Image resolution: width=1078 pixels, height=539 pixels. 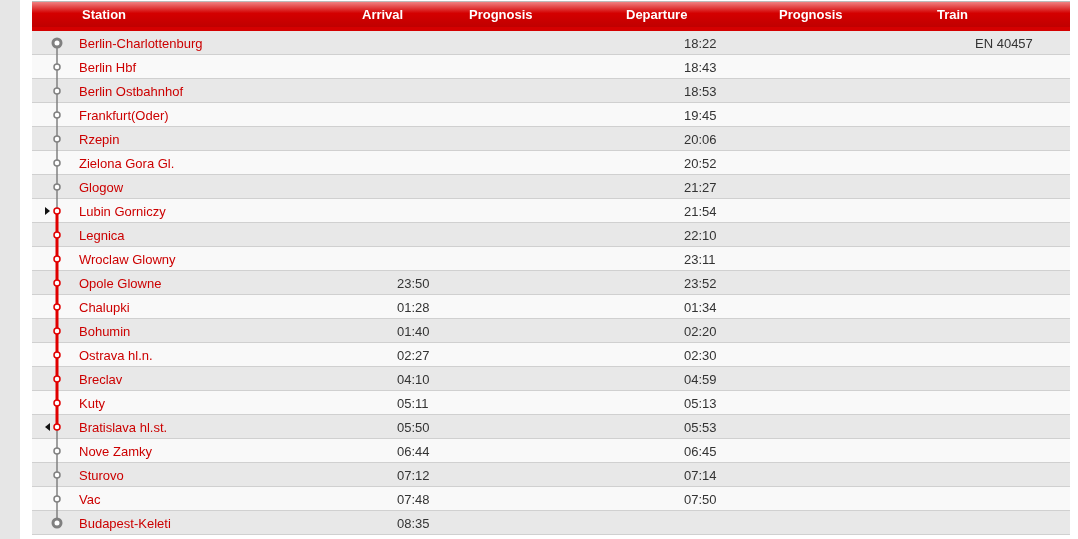 What do you see at coordinates (700, 403) in the screenshot?
I see `departure-time: 05:13` at bounding box center [700, 403].